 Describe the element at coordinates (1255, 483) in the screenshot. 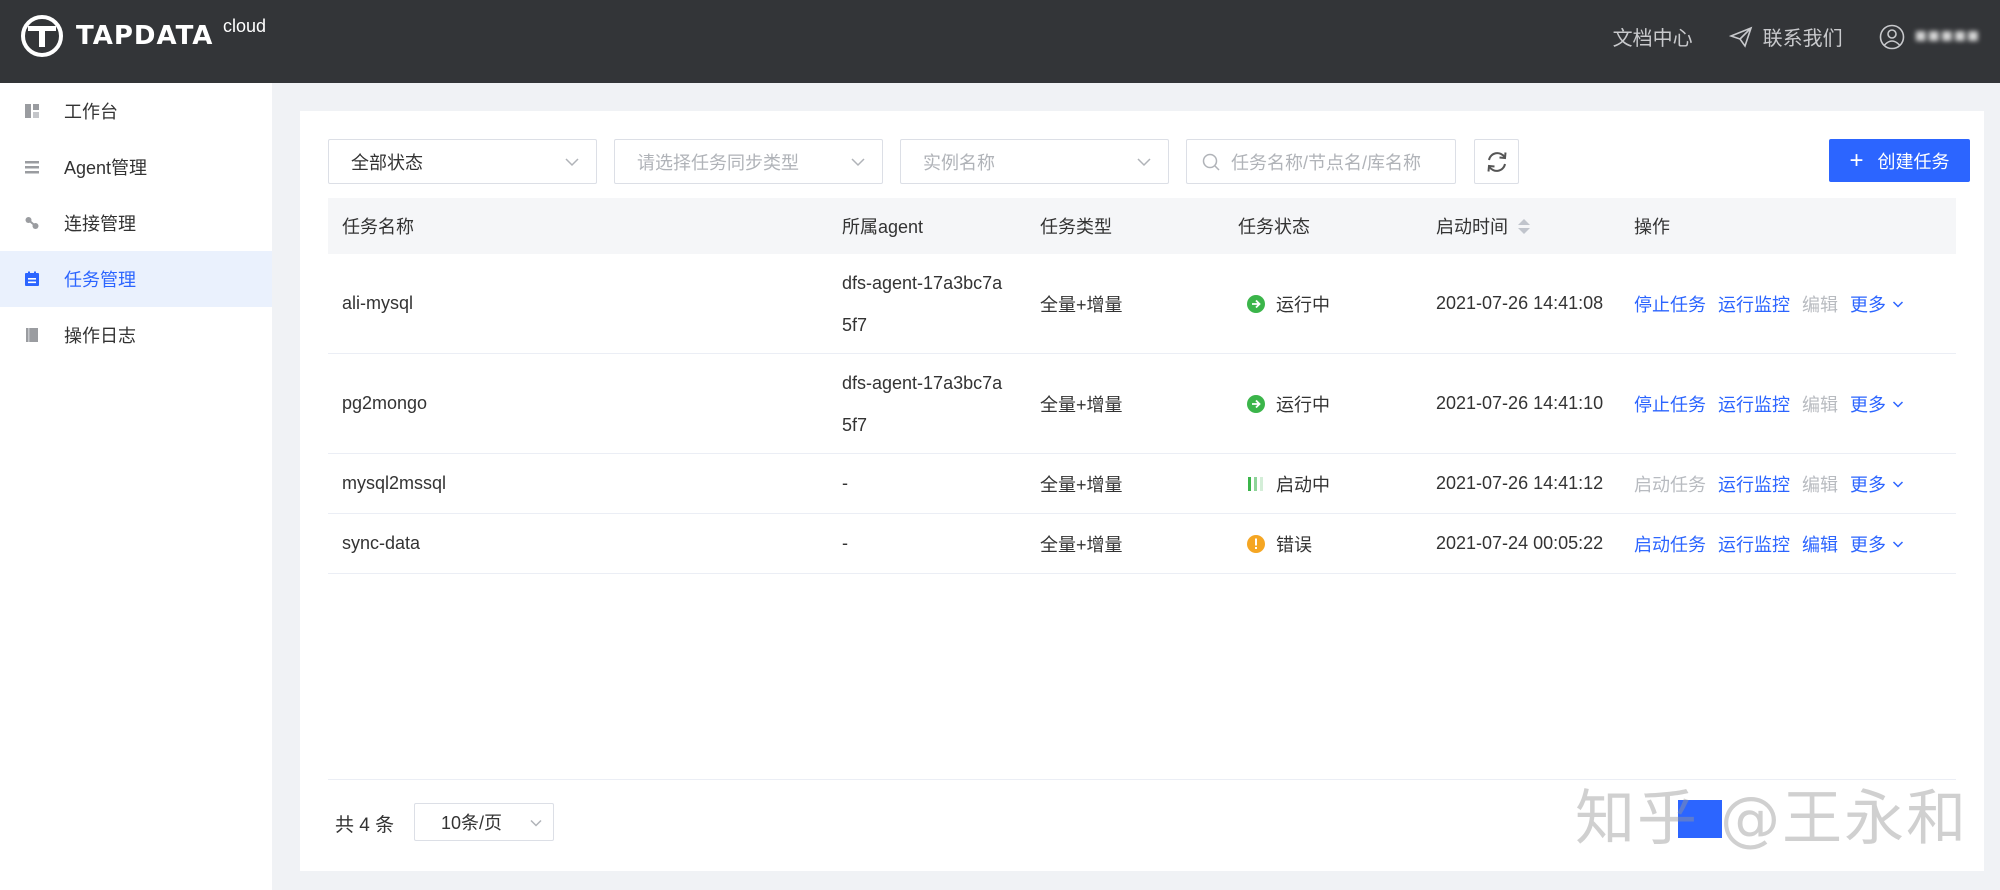

I see `loading-icon` at that location.